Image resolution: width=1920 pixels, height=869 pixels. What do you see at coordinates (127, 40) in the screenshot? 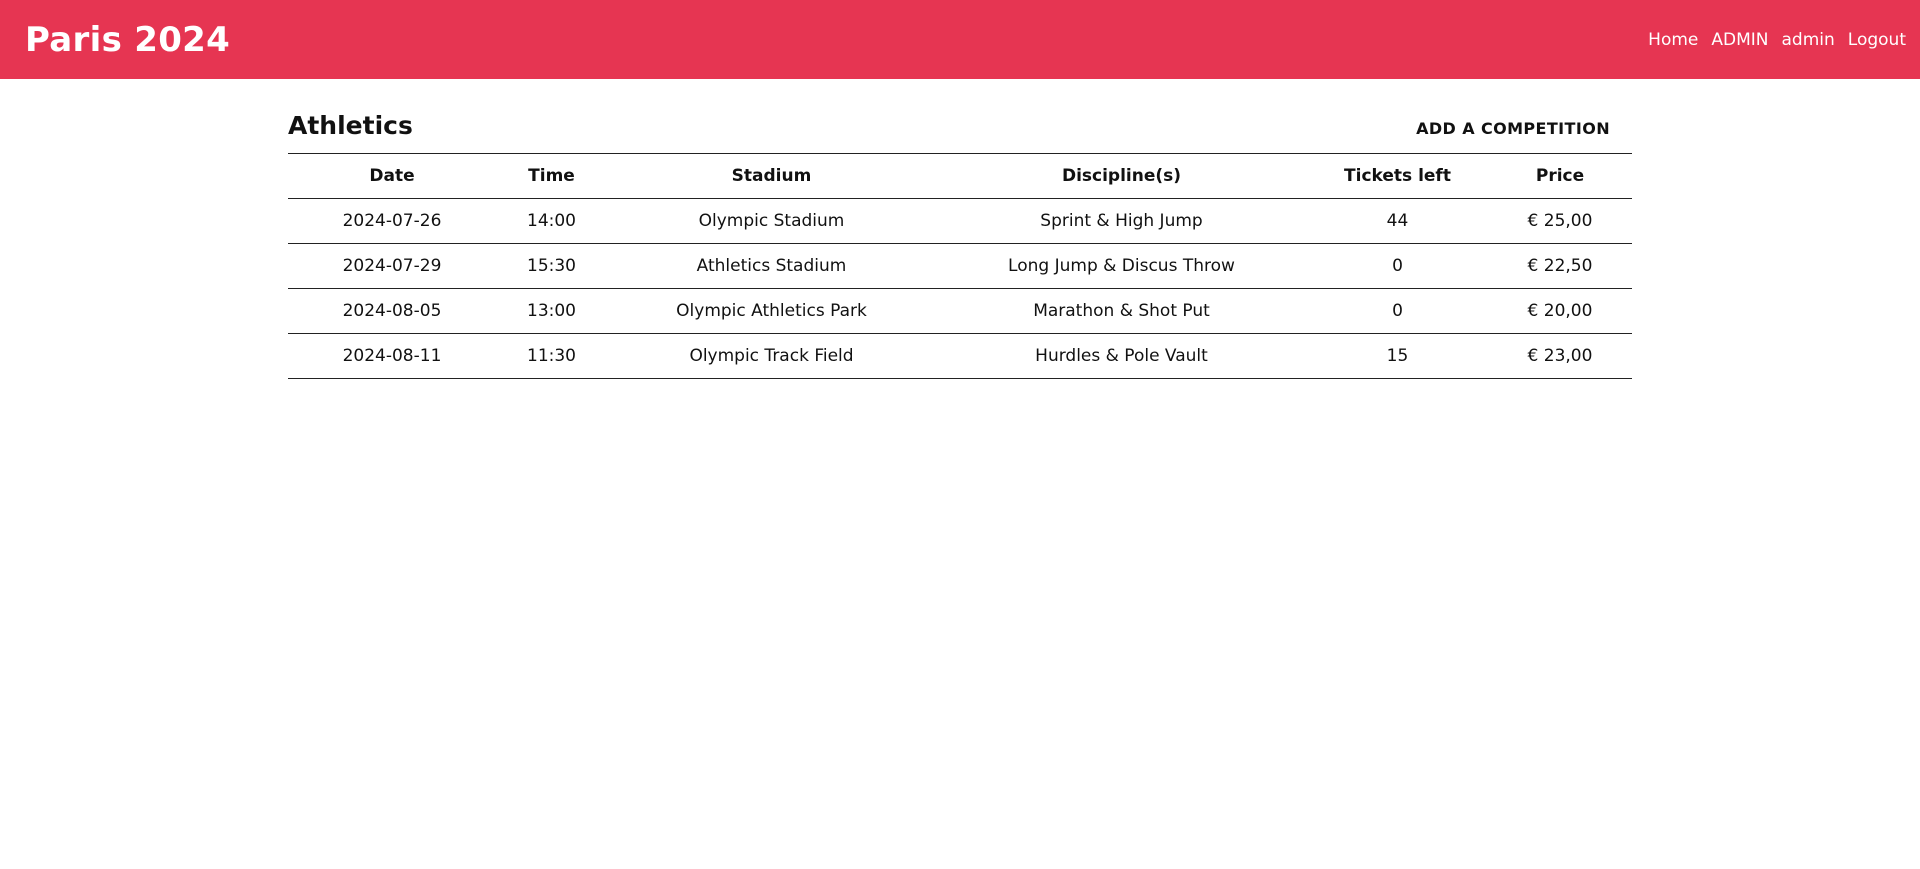
I see `brand-logo-link: Paris 2024` at bounding box center [127, 40].